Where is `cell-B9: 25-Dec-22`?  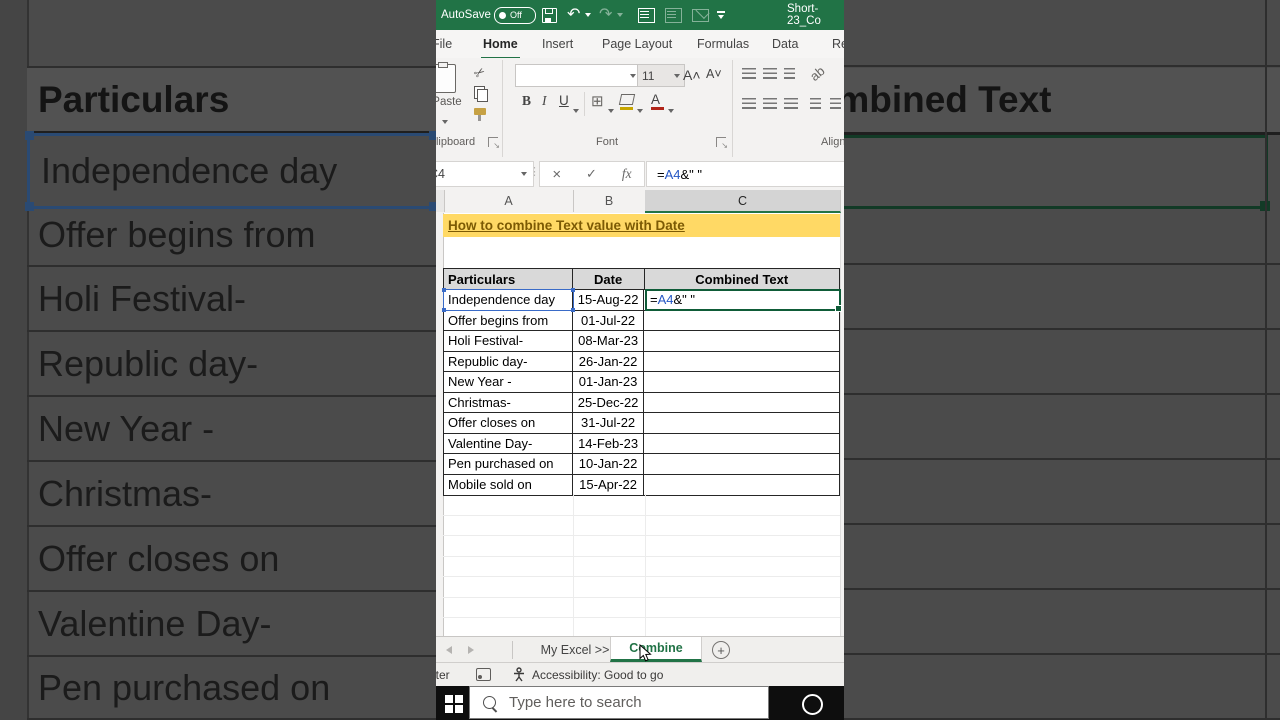
cell-B9: 25-Dec-22 is located at coordinates (608, 402).